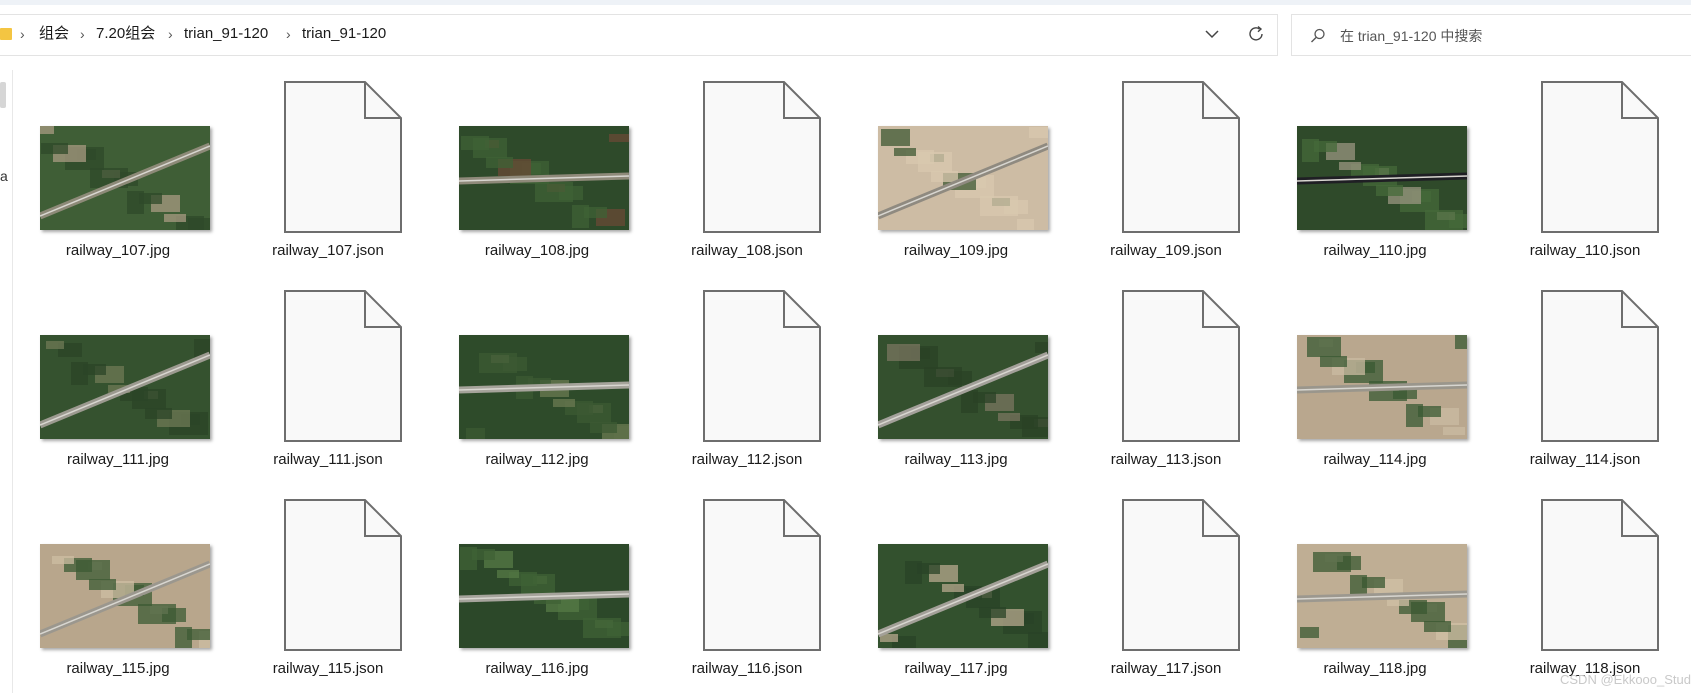 The height and width of the screenshot is (693, 1691). Describe the element at coordinates (118, 668) in the screenshot. I see `file-name-label: railway_115.jpg` at that location.